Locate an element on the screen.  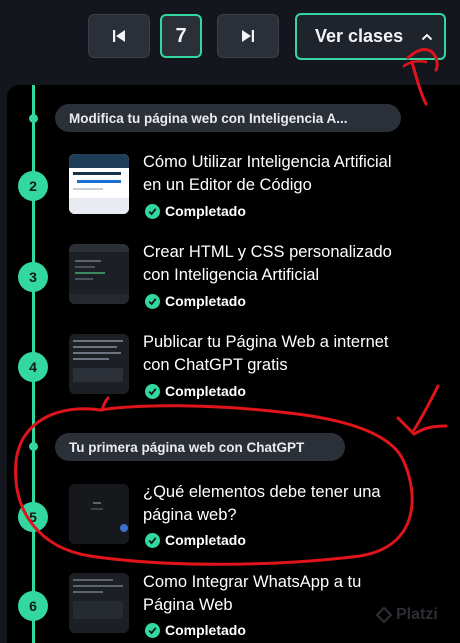
class-number: 4 is located at coordinates (33, 367).